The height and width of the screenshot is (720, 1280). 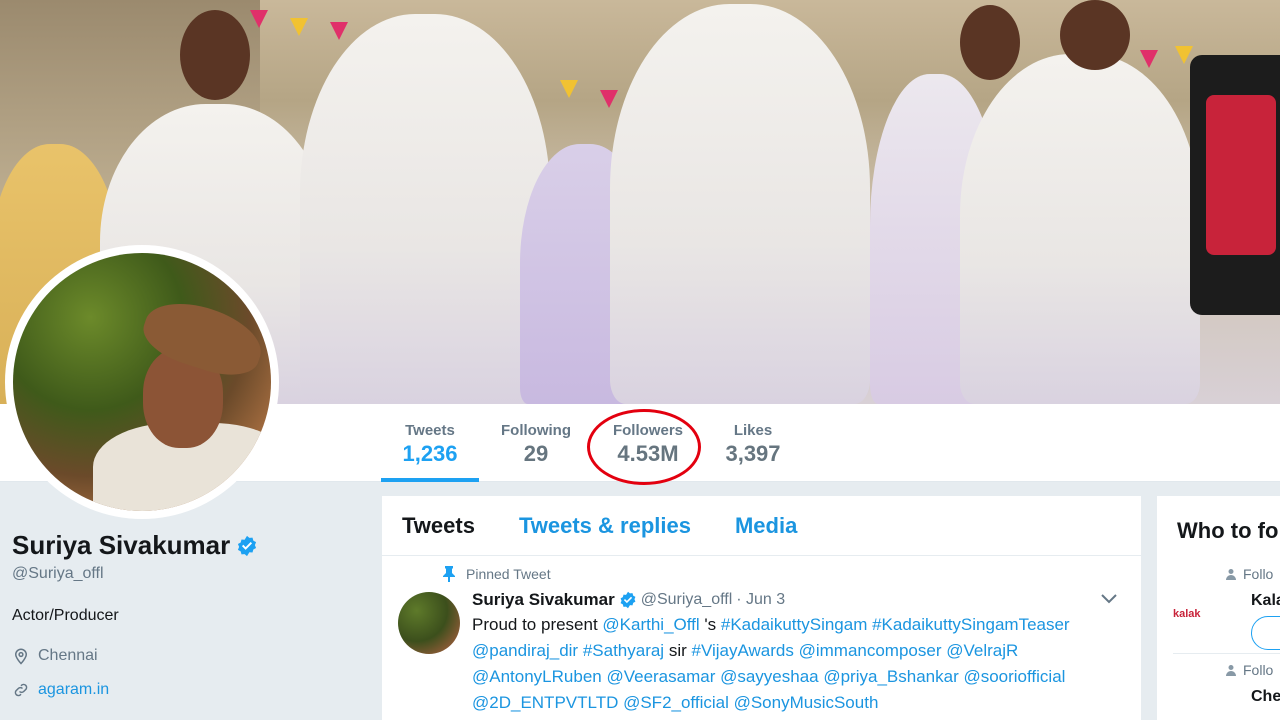 What do you see at coordinates (760, 600) in the screenshot?
I see `tweet-date: · Jun 3` at bounding box center [760, 600].